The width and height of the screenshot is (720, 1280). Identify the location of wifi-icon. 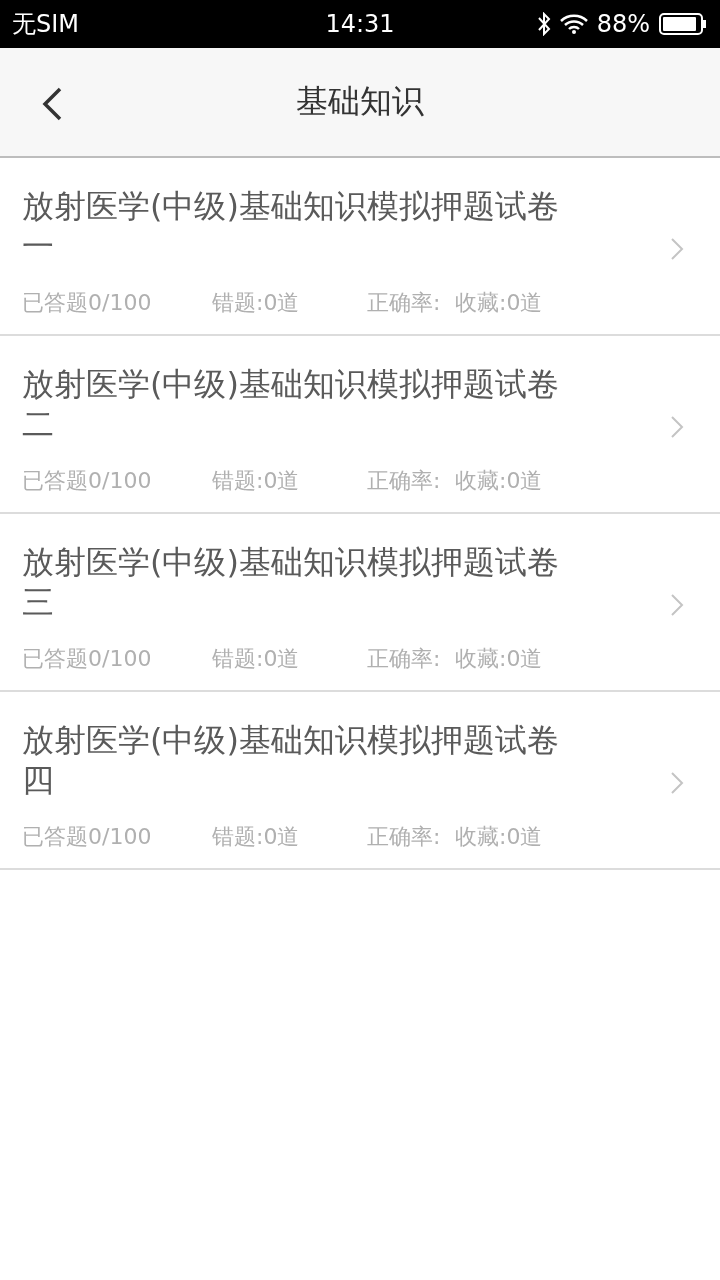
(573, 24).